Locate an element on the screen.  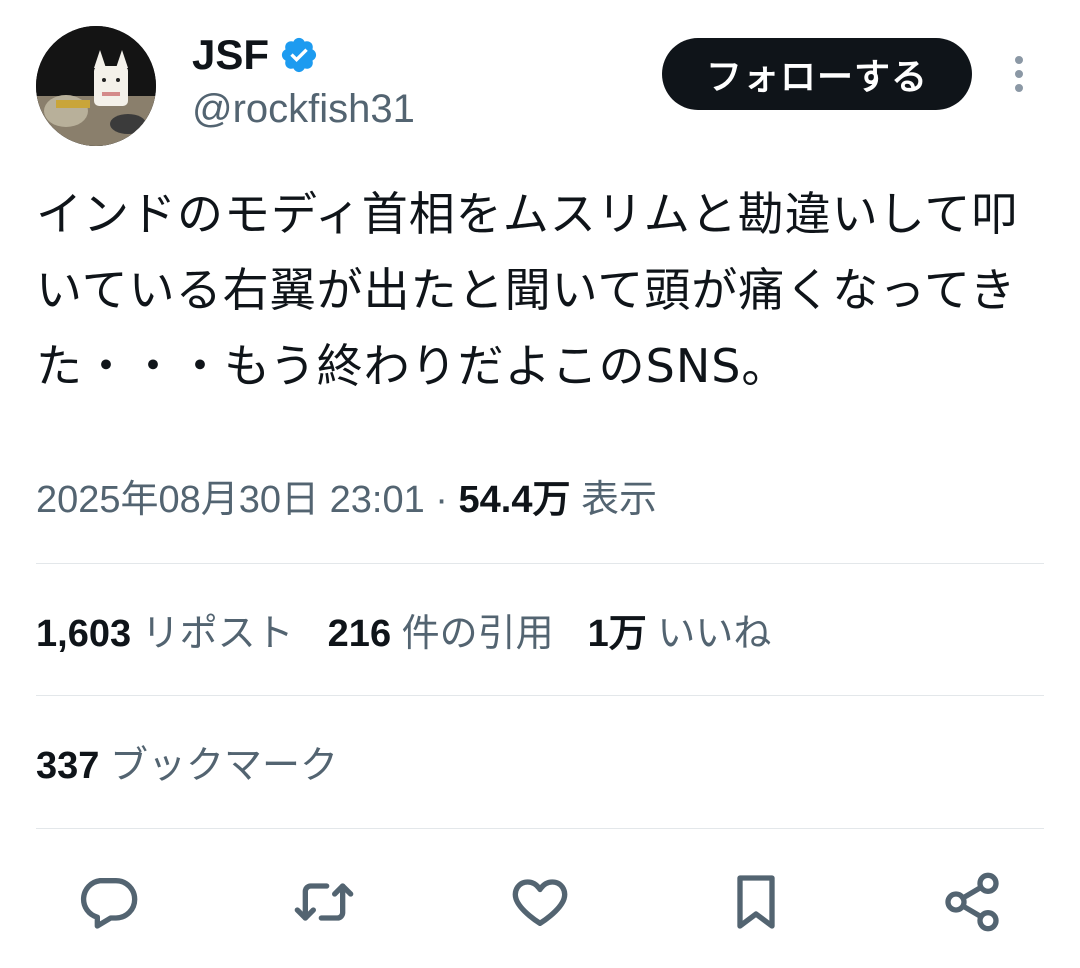
author-name-row: JSF is located at coordinates (255, 55).